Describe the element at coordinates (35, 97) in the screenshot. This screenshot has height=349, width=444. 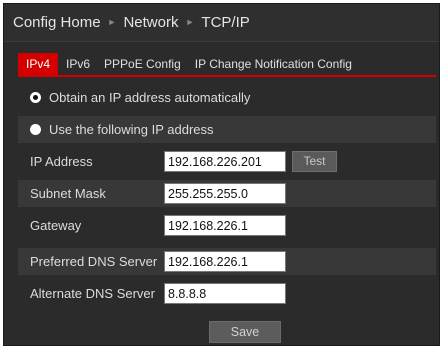
I see `obtain-ip-automatically-radio` at that location.